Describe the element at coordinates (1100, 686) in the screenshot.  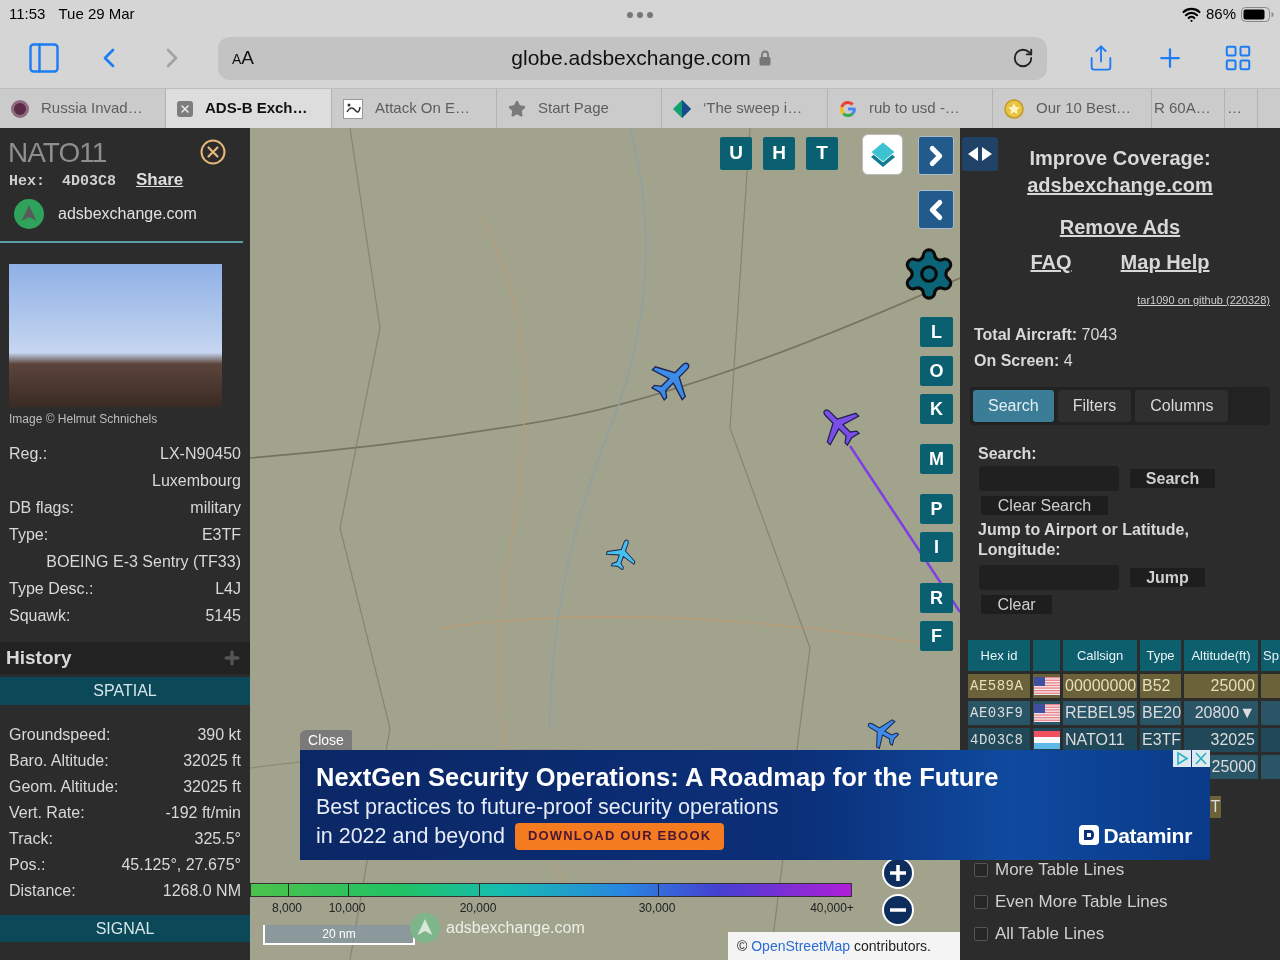
I see `table-cell: 00000000` at that location.